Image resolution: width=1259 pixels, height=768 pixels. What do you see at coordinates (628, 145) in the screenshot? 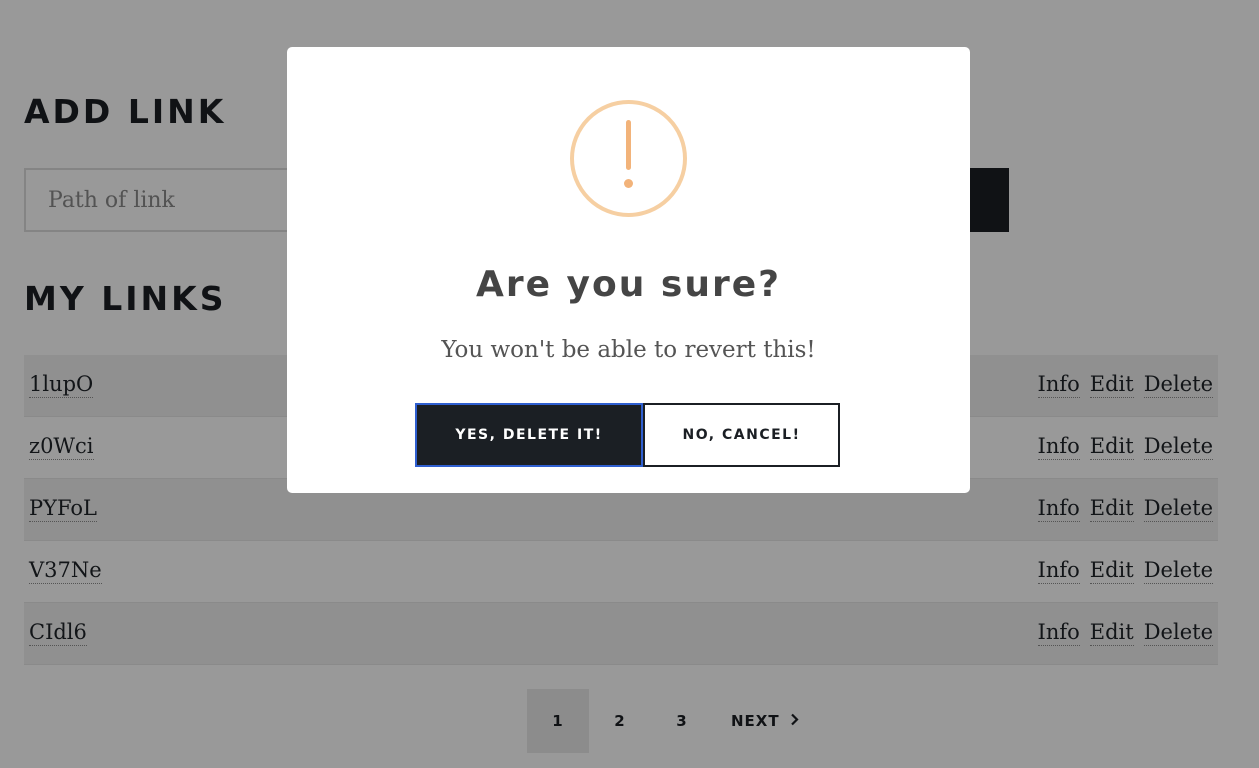
I see `warning-icon-bar` at bounding box center [628, 145].